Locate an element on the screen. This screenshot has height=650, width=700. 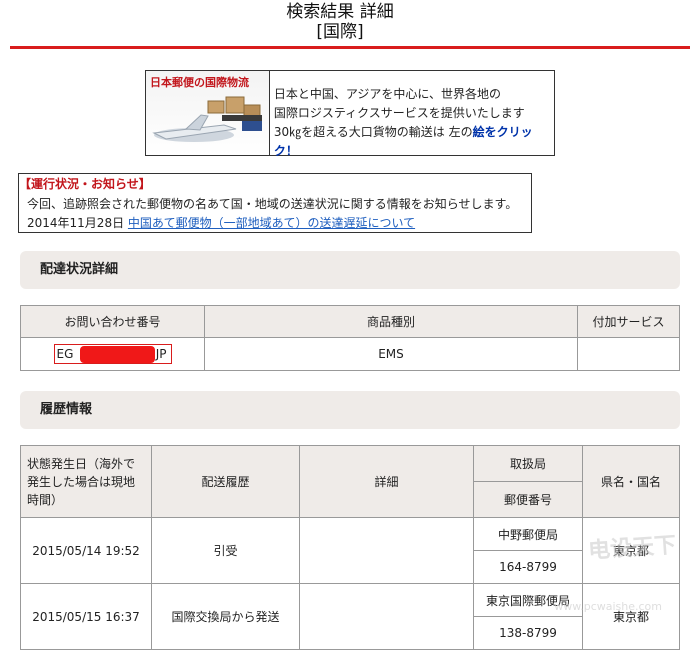
table-row: 2015/05/14 19:52 引受 中野郵便局 東京都 is located at coordinates (350, 550).